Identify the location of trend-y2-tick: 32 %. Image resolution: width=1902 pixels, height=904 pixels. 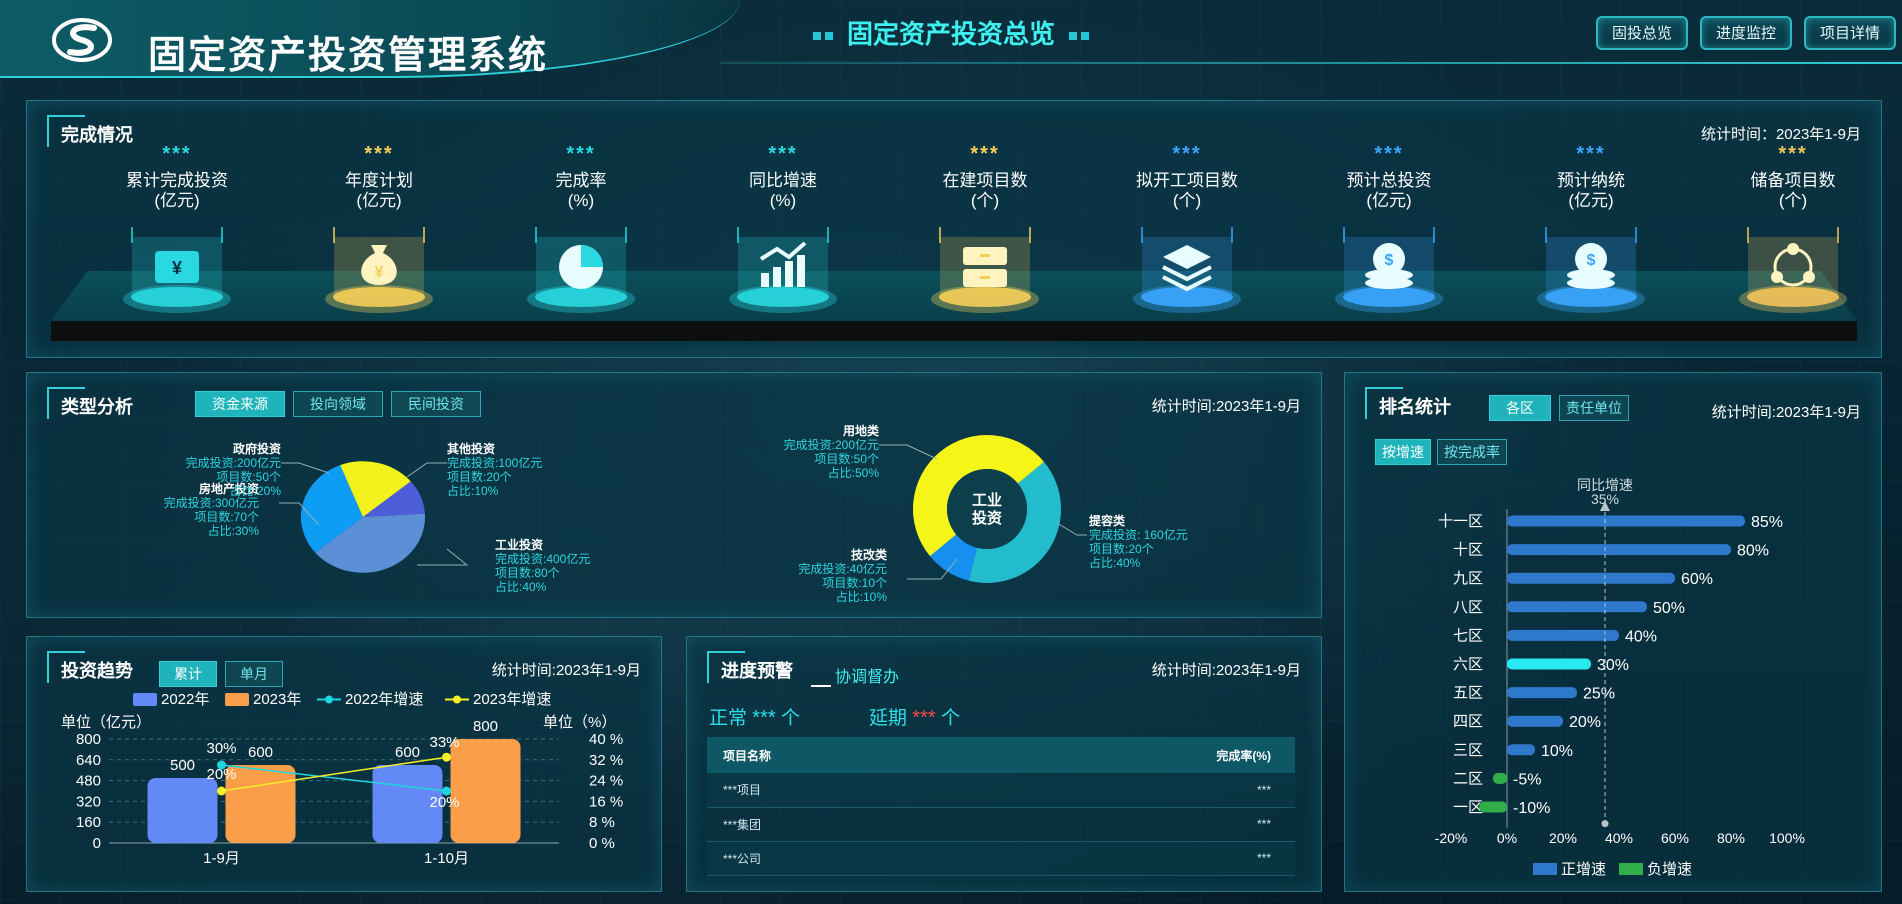
(606, 760).